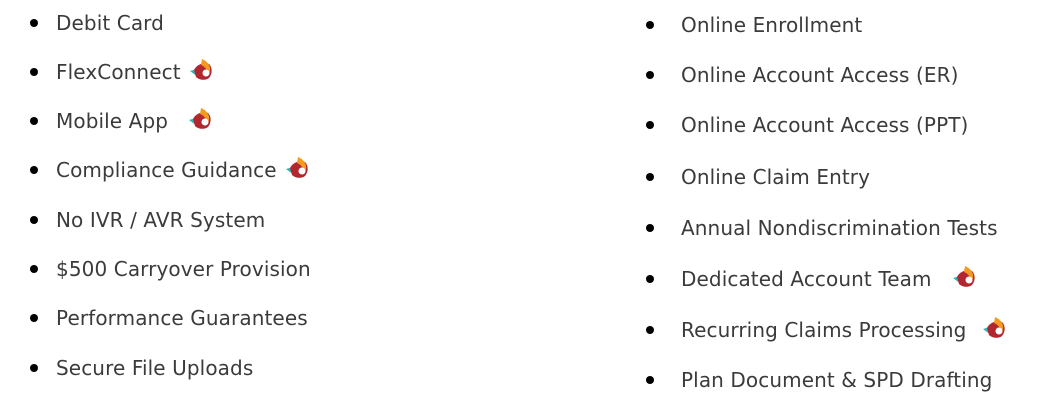 Image resolution: width=1062 pixels, height=409 pixels. What do you see at coordinates (824, 330) in the screenshot?
I see `item-label: Recurring Claims Processing` at bounding box center [824, 330].